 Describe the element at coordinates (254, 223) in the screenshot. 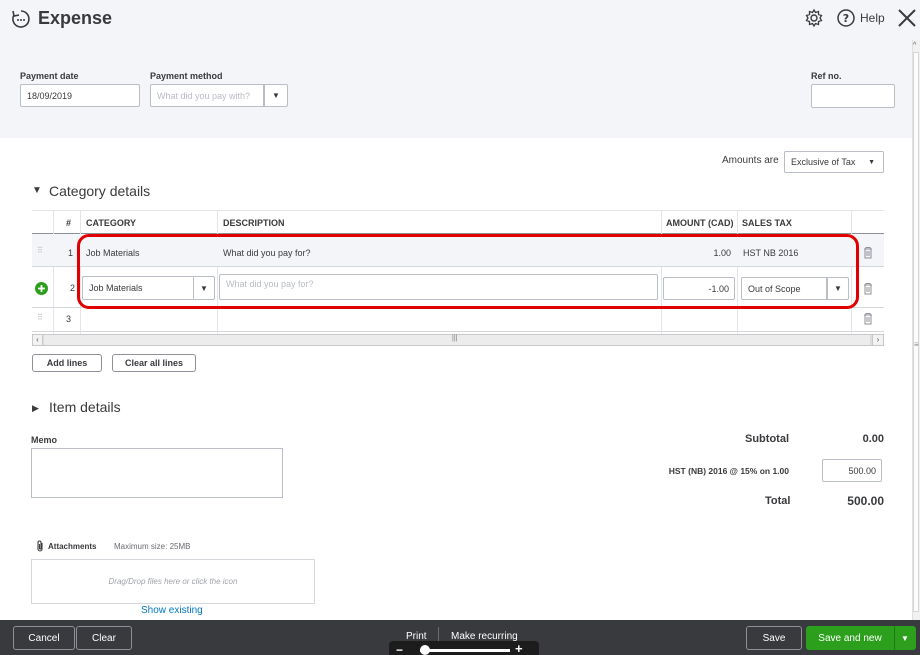

I see `col-header-description: DESCRIPTION` at that location.